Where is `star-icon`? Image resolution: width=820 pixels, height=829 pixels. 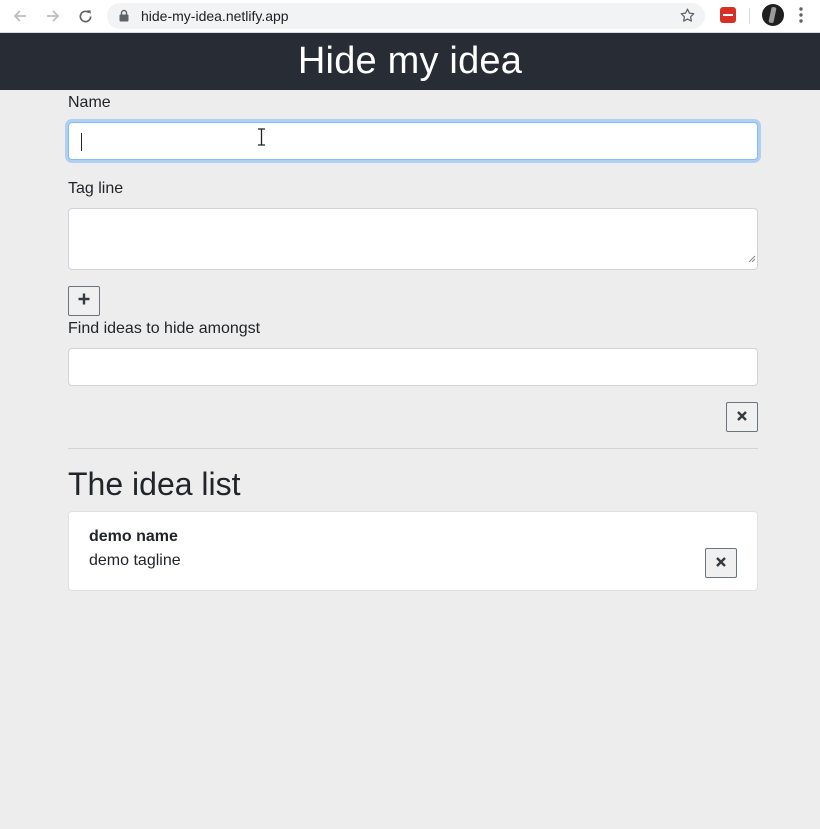
star-icon is located at coordinates (687, 18).